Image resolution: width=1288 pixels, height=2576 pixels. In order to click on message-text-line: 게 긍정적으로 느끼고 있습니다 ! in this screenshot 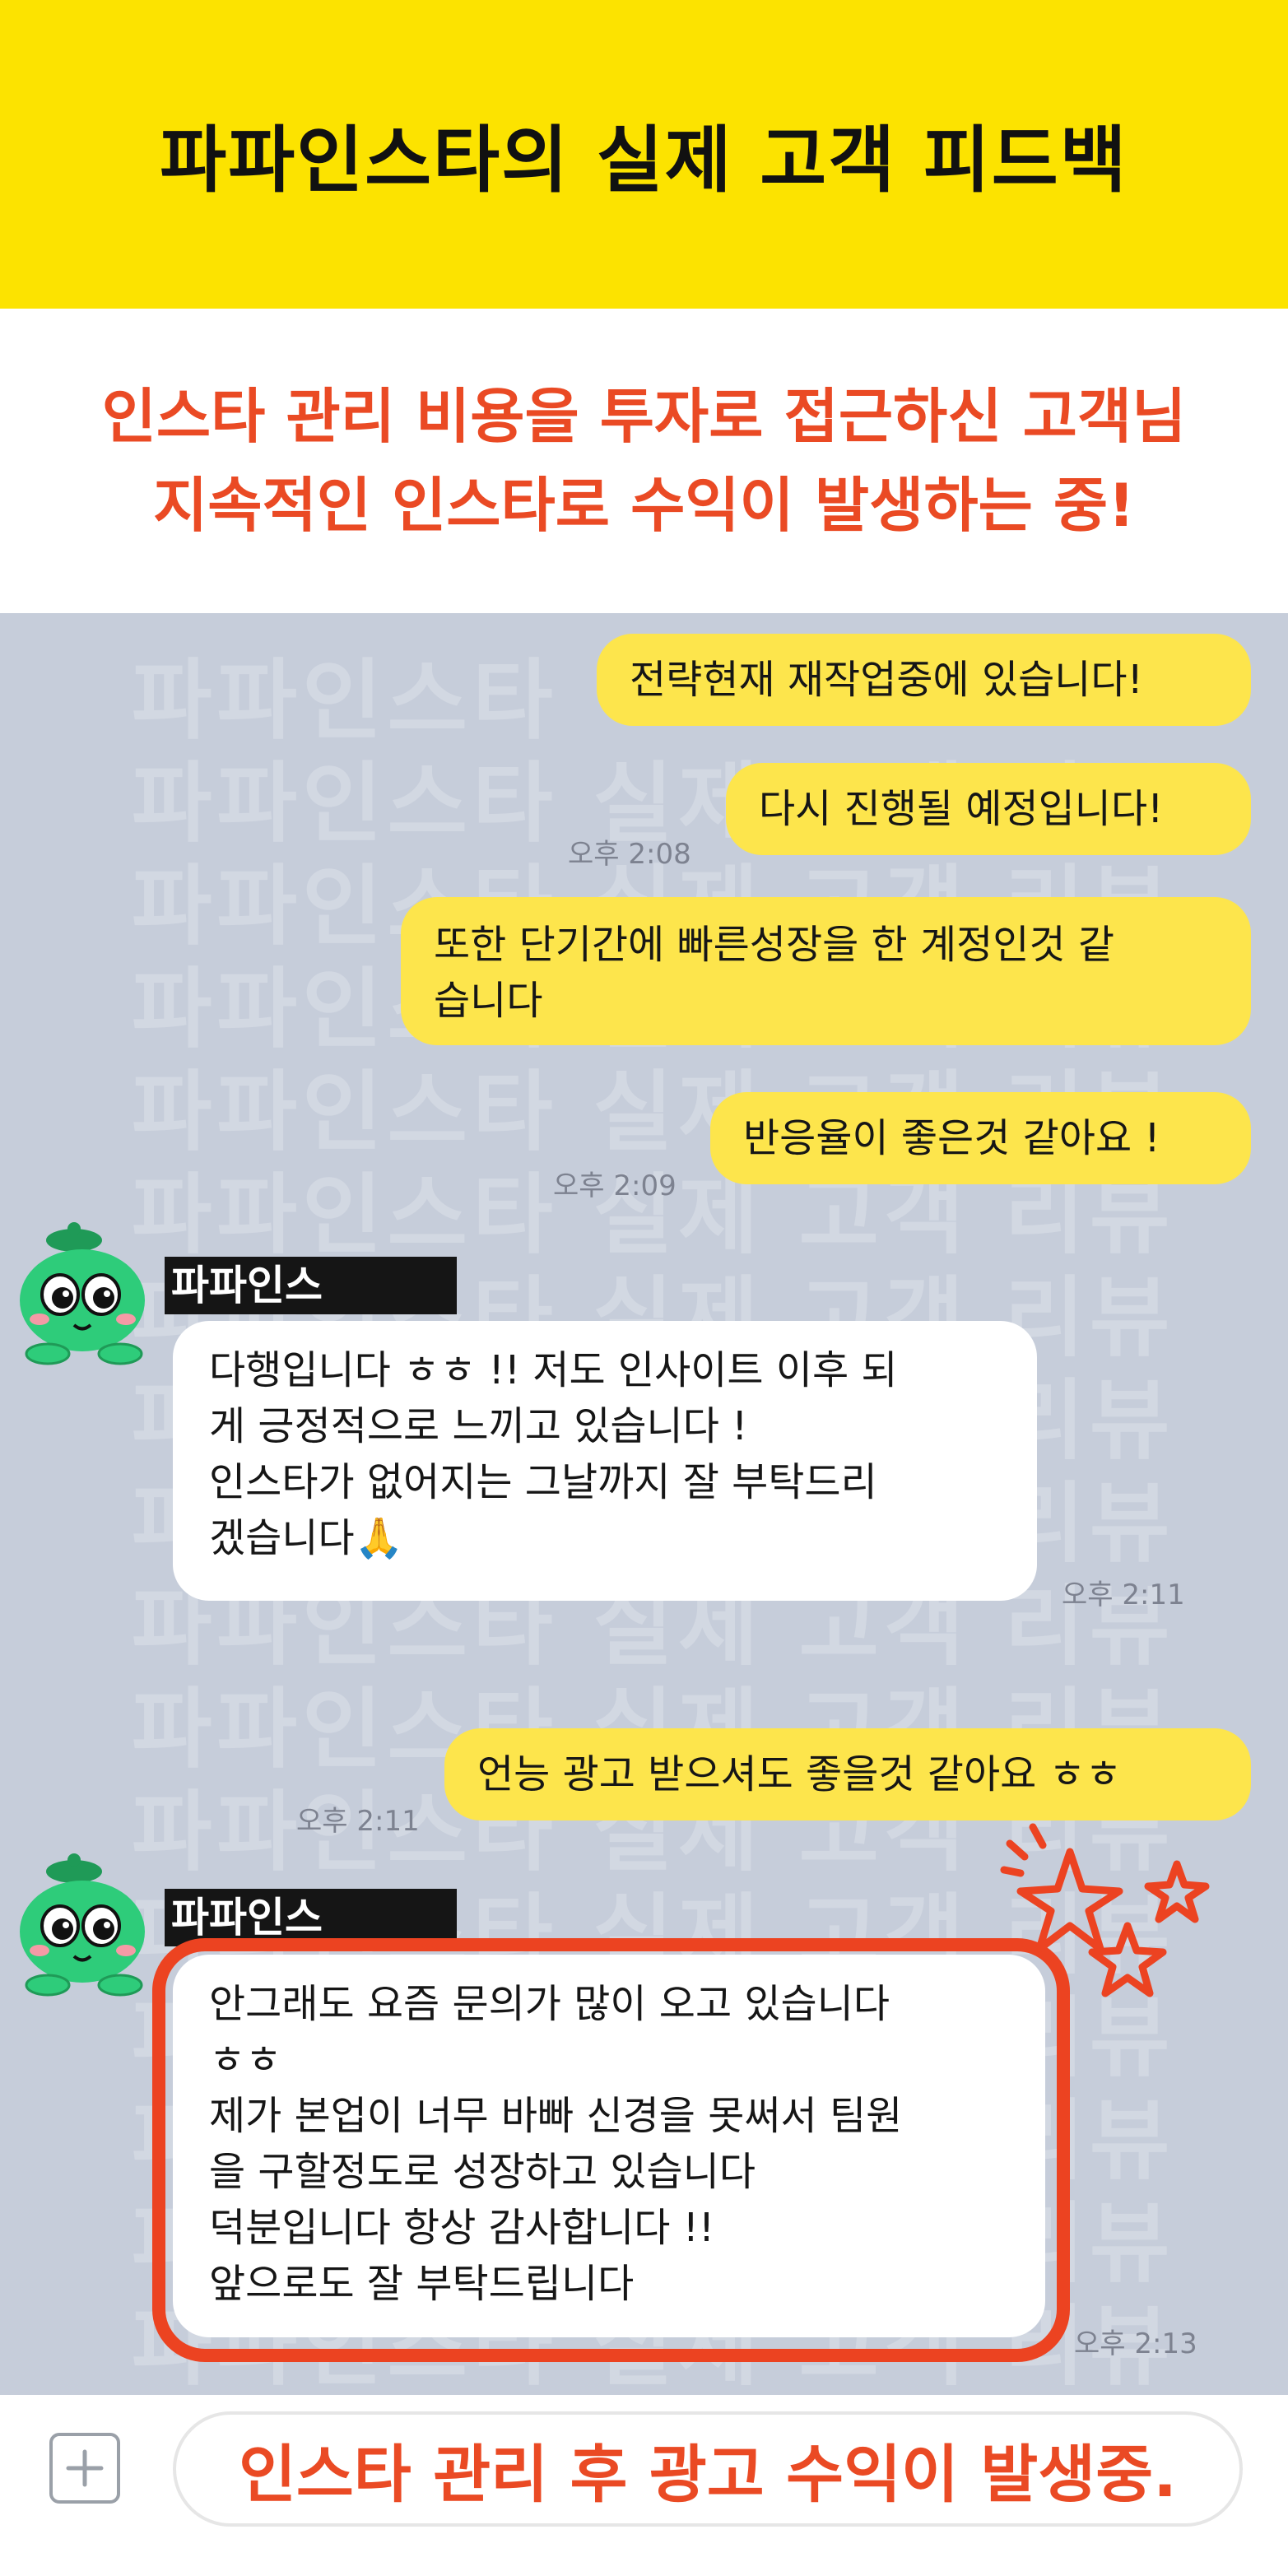, I will do `click(479, 1426)`.